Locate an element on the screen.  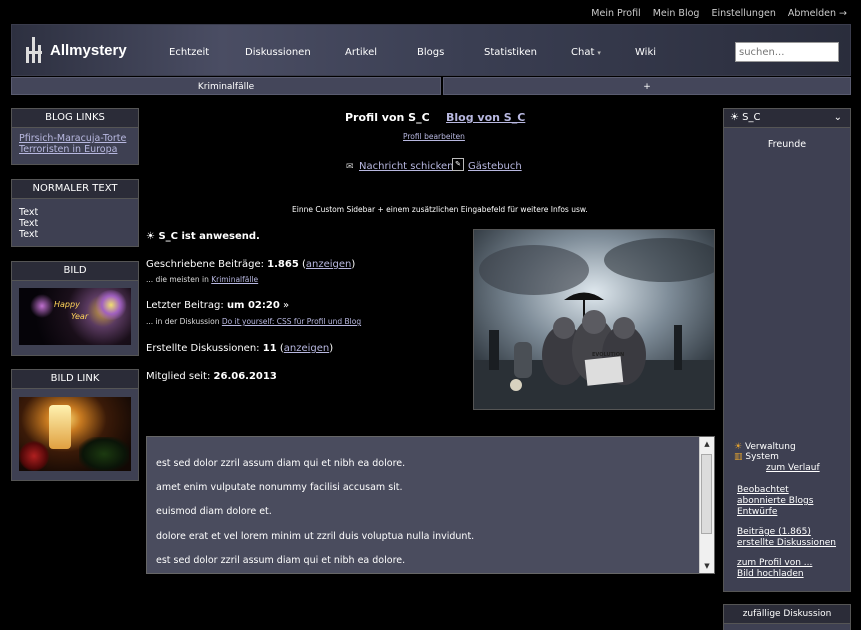
nav-blogs: Blogs is located at coordinates (430, 52).